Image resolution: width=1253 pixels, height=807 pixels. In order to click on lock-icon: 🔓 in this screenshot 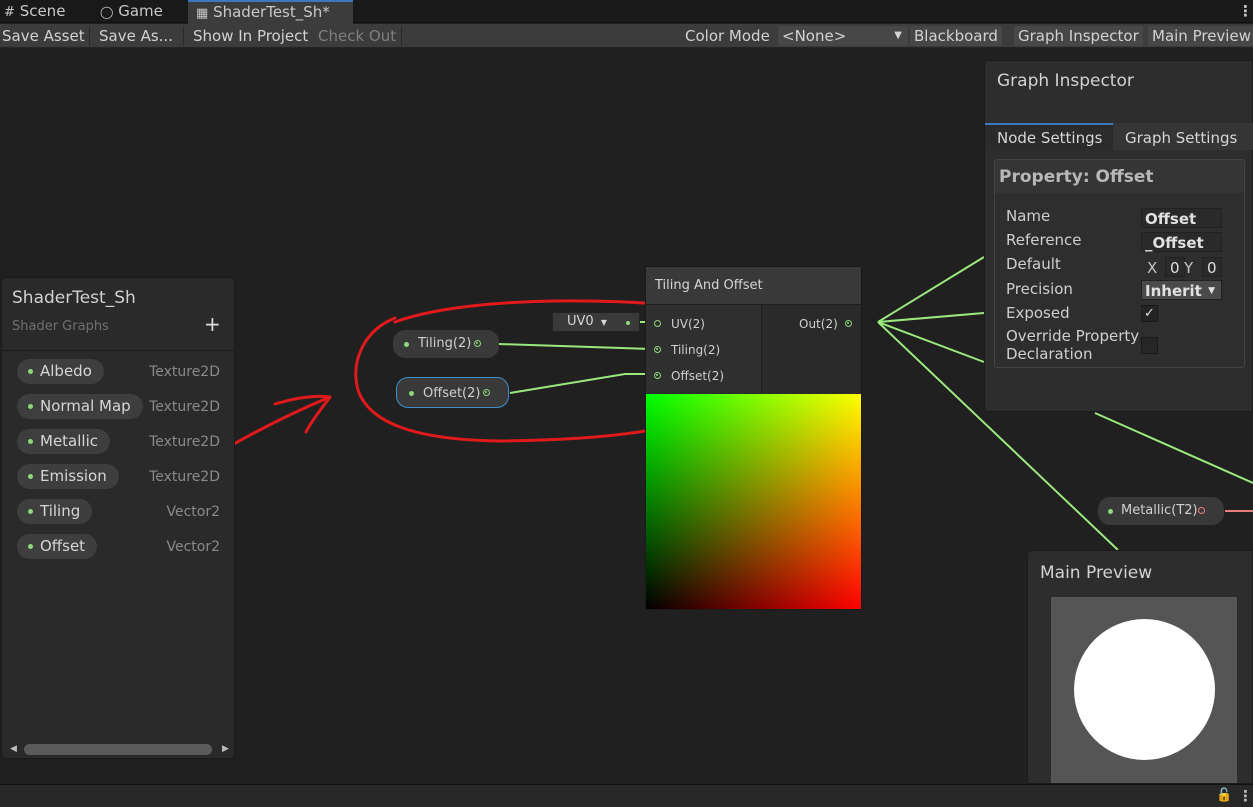, I will do `click(1224, 795)`.